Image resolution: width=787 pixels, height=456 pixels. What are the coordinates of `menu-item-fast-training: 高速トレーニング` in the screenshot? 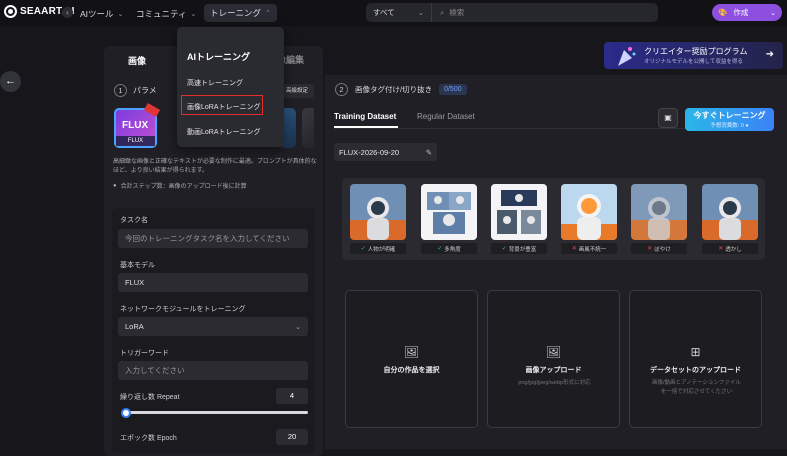 It's located at (215, 83).